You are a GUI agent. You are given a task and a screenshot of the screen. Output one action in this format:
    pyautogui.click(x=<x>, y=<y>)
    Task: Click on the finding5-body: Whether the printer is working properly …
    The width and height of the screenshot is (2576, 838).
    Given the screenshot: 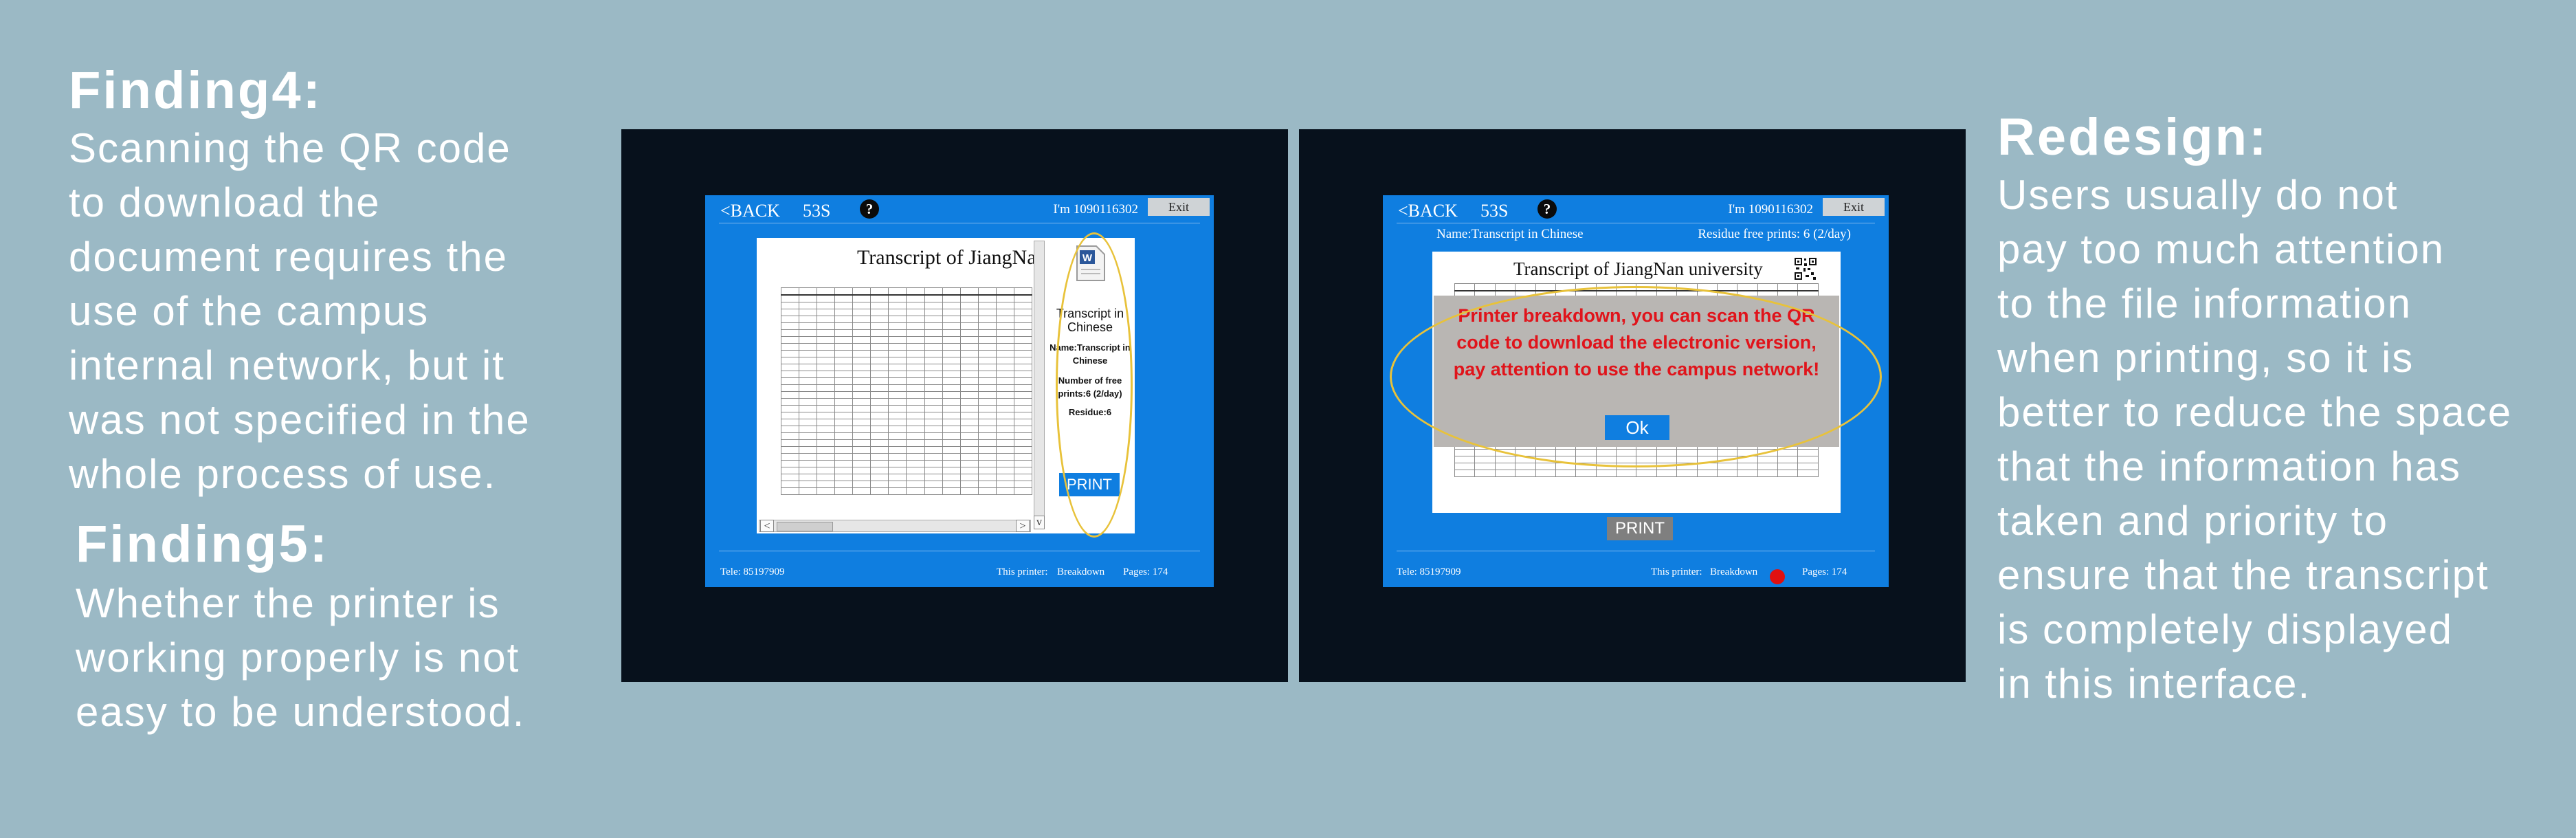 What is the action you would take?
    pyautogui.click(x=301, y=657)
    